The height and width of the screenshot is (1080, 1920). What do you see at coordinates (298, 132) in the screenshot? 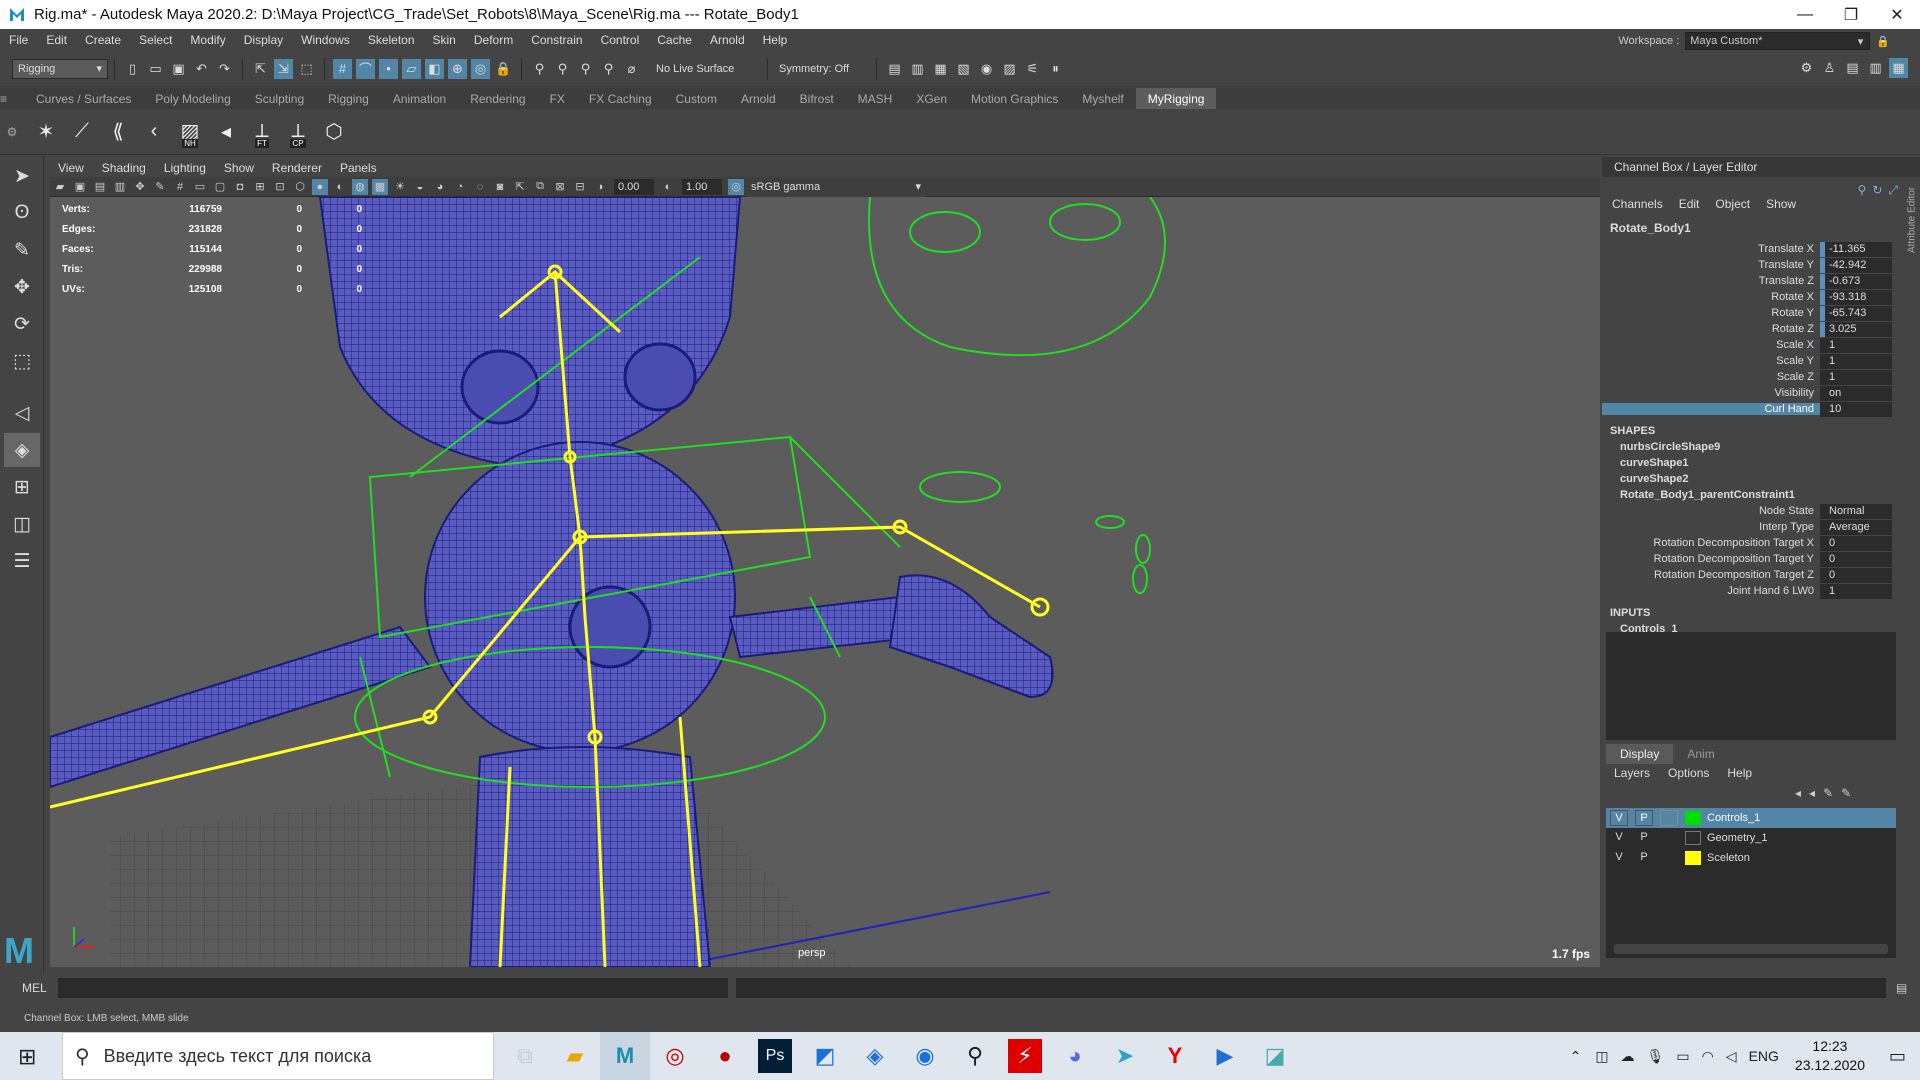
I see `cp-script-icon: ⟂ CP` at bounding box center [298, 132].